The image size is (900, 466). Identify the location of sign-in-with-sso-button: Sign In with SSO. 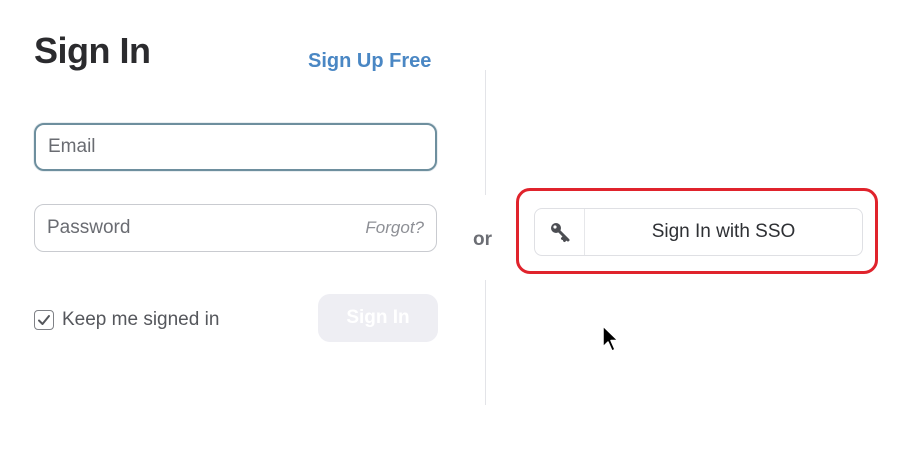
(698, 232).